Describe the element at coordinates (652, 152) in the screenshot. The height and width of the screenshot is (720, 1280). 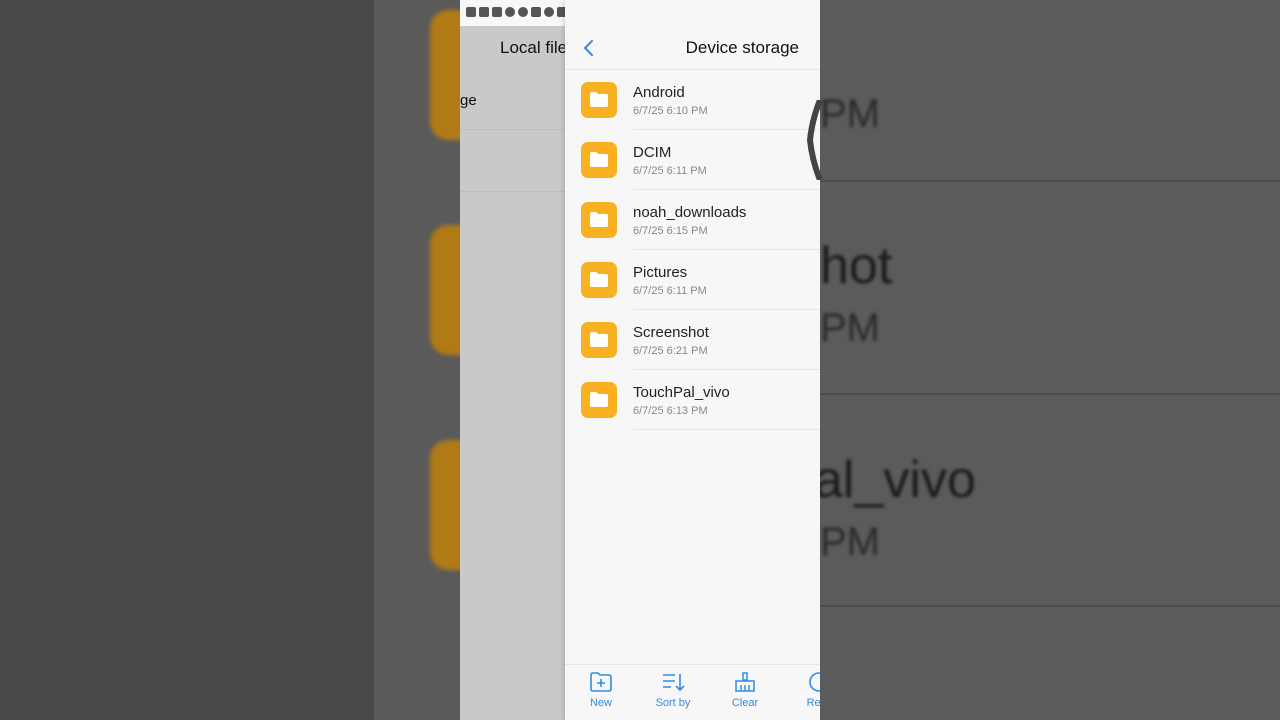
I see `file-name: DCIM` at that location.